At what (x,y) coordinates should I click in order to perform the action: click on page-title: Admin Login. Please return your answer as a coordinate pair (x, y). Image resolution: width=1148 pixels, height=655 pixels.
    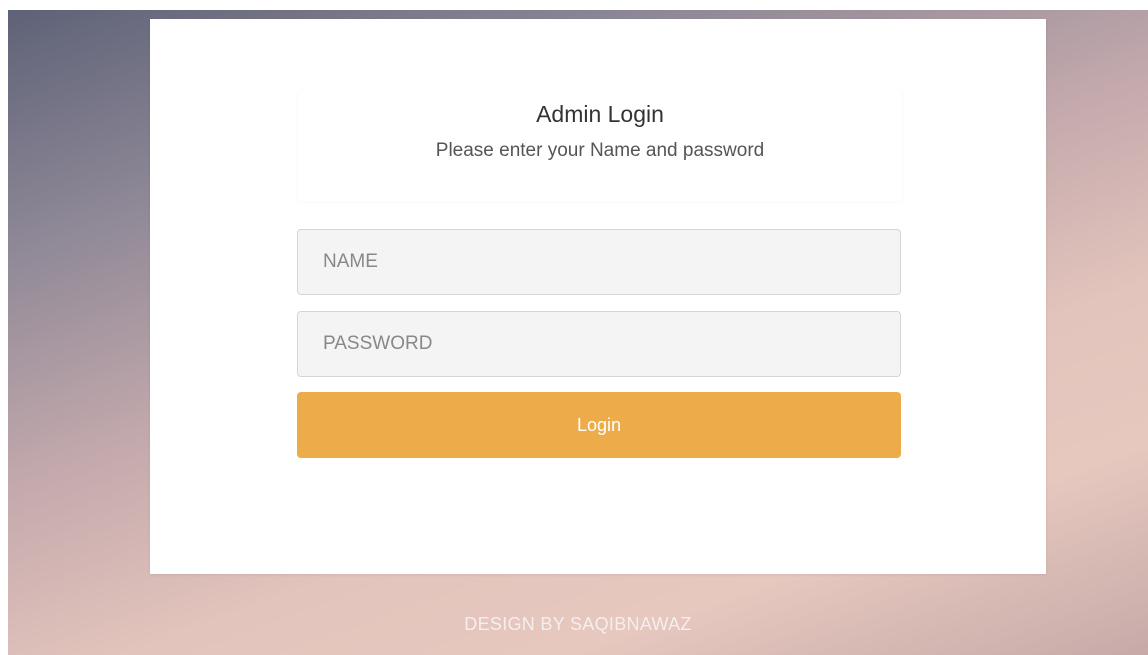
    Looking at the image, I should click on (600, 114).